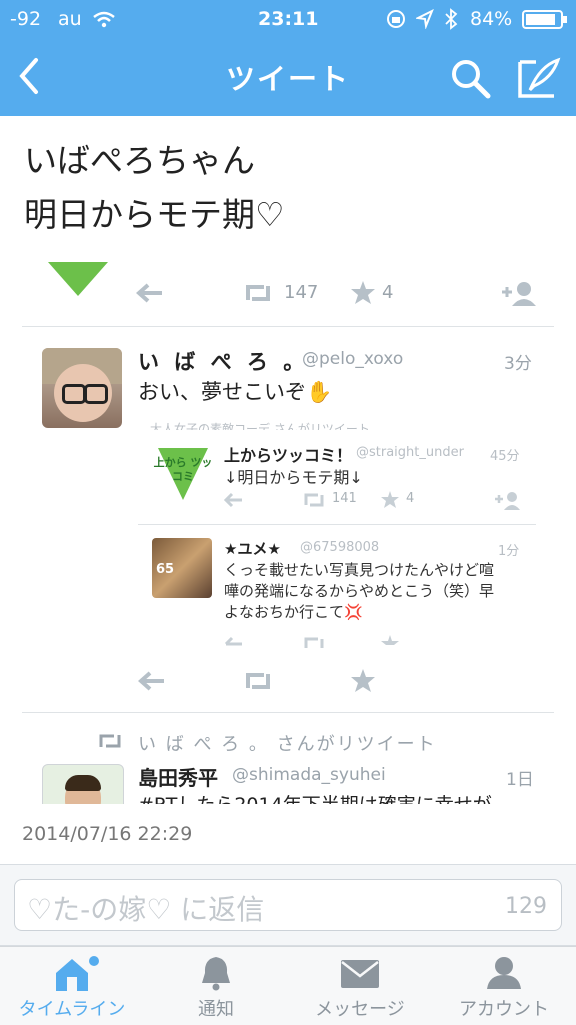 The width and height of the screenshot is (576, 1025). I want to click on tweet-text-line: いばぺろちゃん, so click(139, 160).